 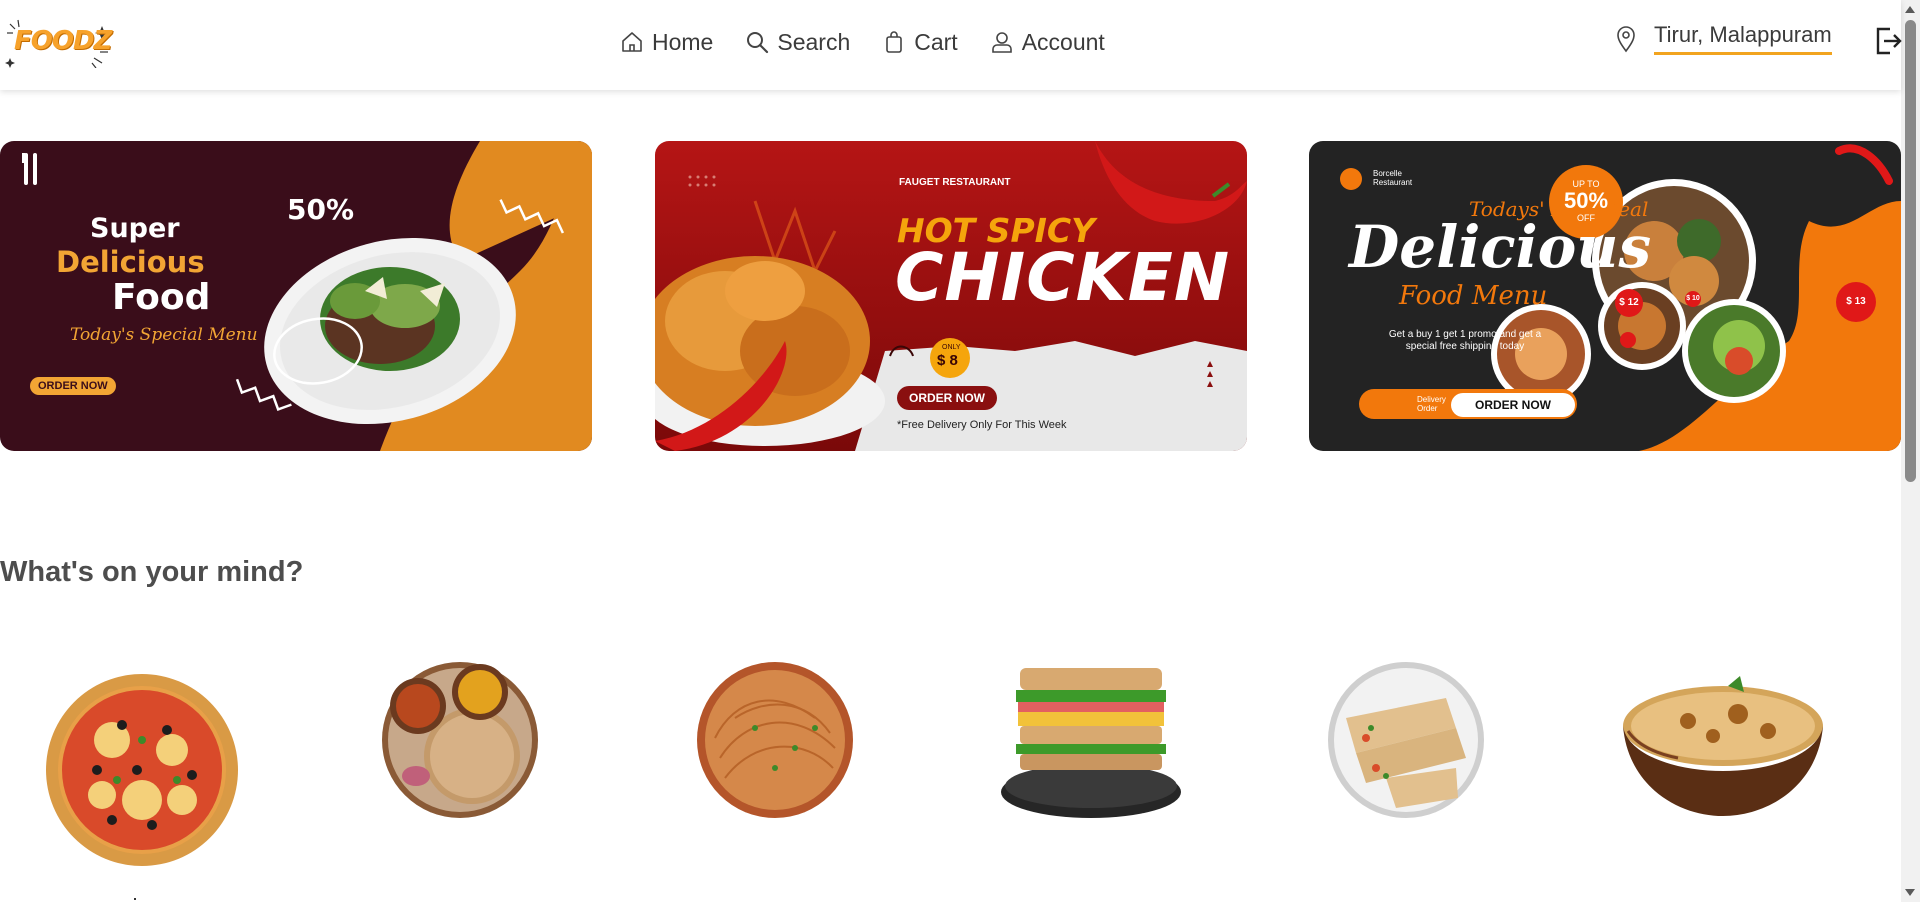 What do you see at coordinates (683, 41) in the screenshot?
I see `nav-home-label: Home` at bounding box center [683, 41].